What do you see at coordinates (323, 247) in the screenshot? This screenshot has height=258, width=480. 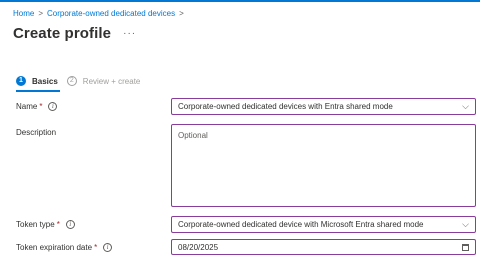 I see `token-expiration-date-input: 08/20/2025` at bounding box center [323, 247].